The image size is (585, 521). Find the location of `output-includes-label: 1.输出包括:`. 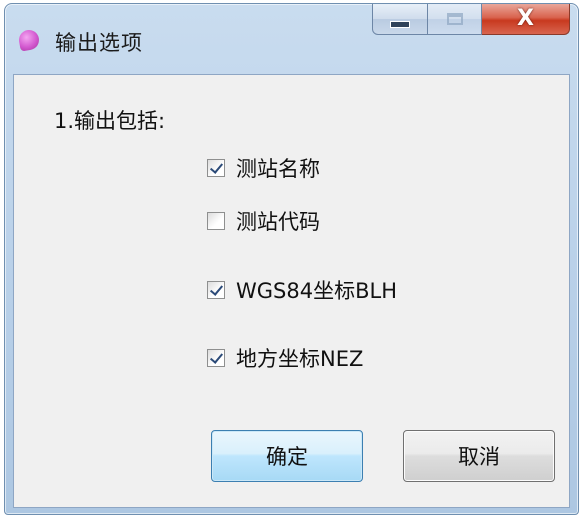

output-includes-label: 1.输出包括: is located at coordinates (110, 121).